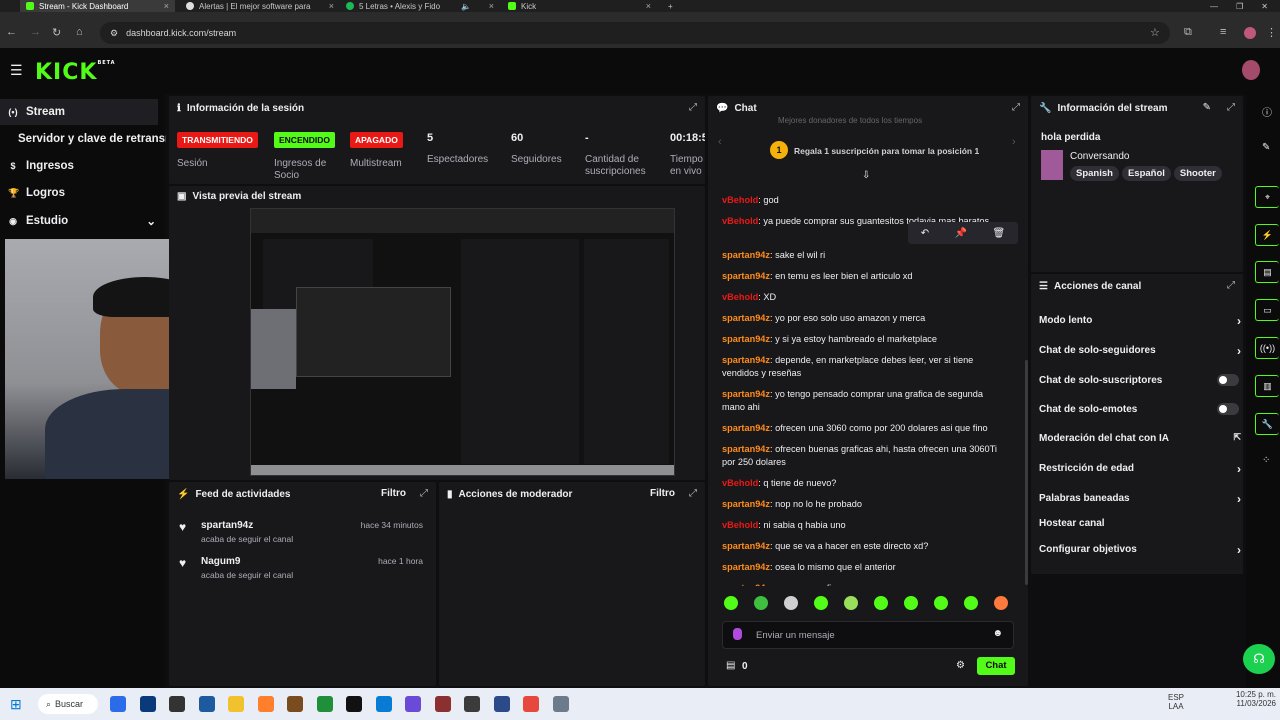 Image resolution: width=1280 pixels, height=720 pixels. What do you see at coordinates (227, 525) in the screenshot?
I see `feed-user: spartan94z` at bounding box center [227, 525].